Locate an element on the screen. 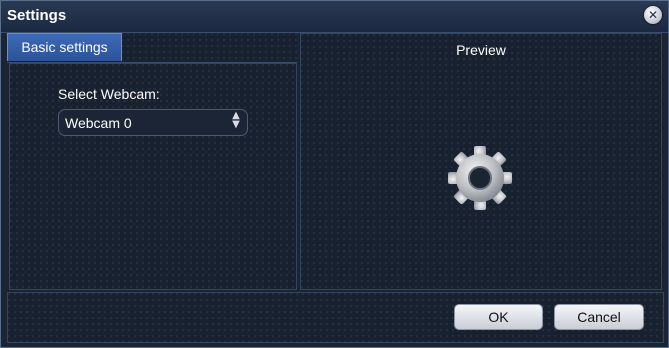 The image size is (669, 348). cancel-button: Cancel is located at coordinates (599, 317).